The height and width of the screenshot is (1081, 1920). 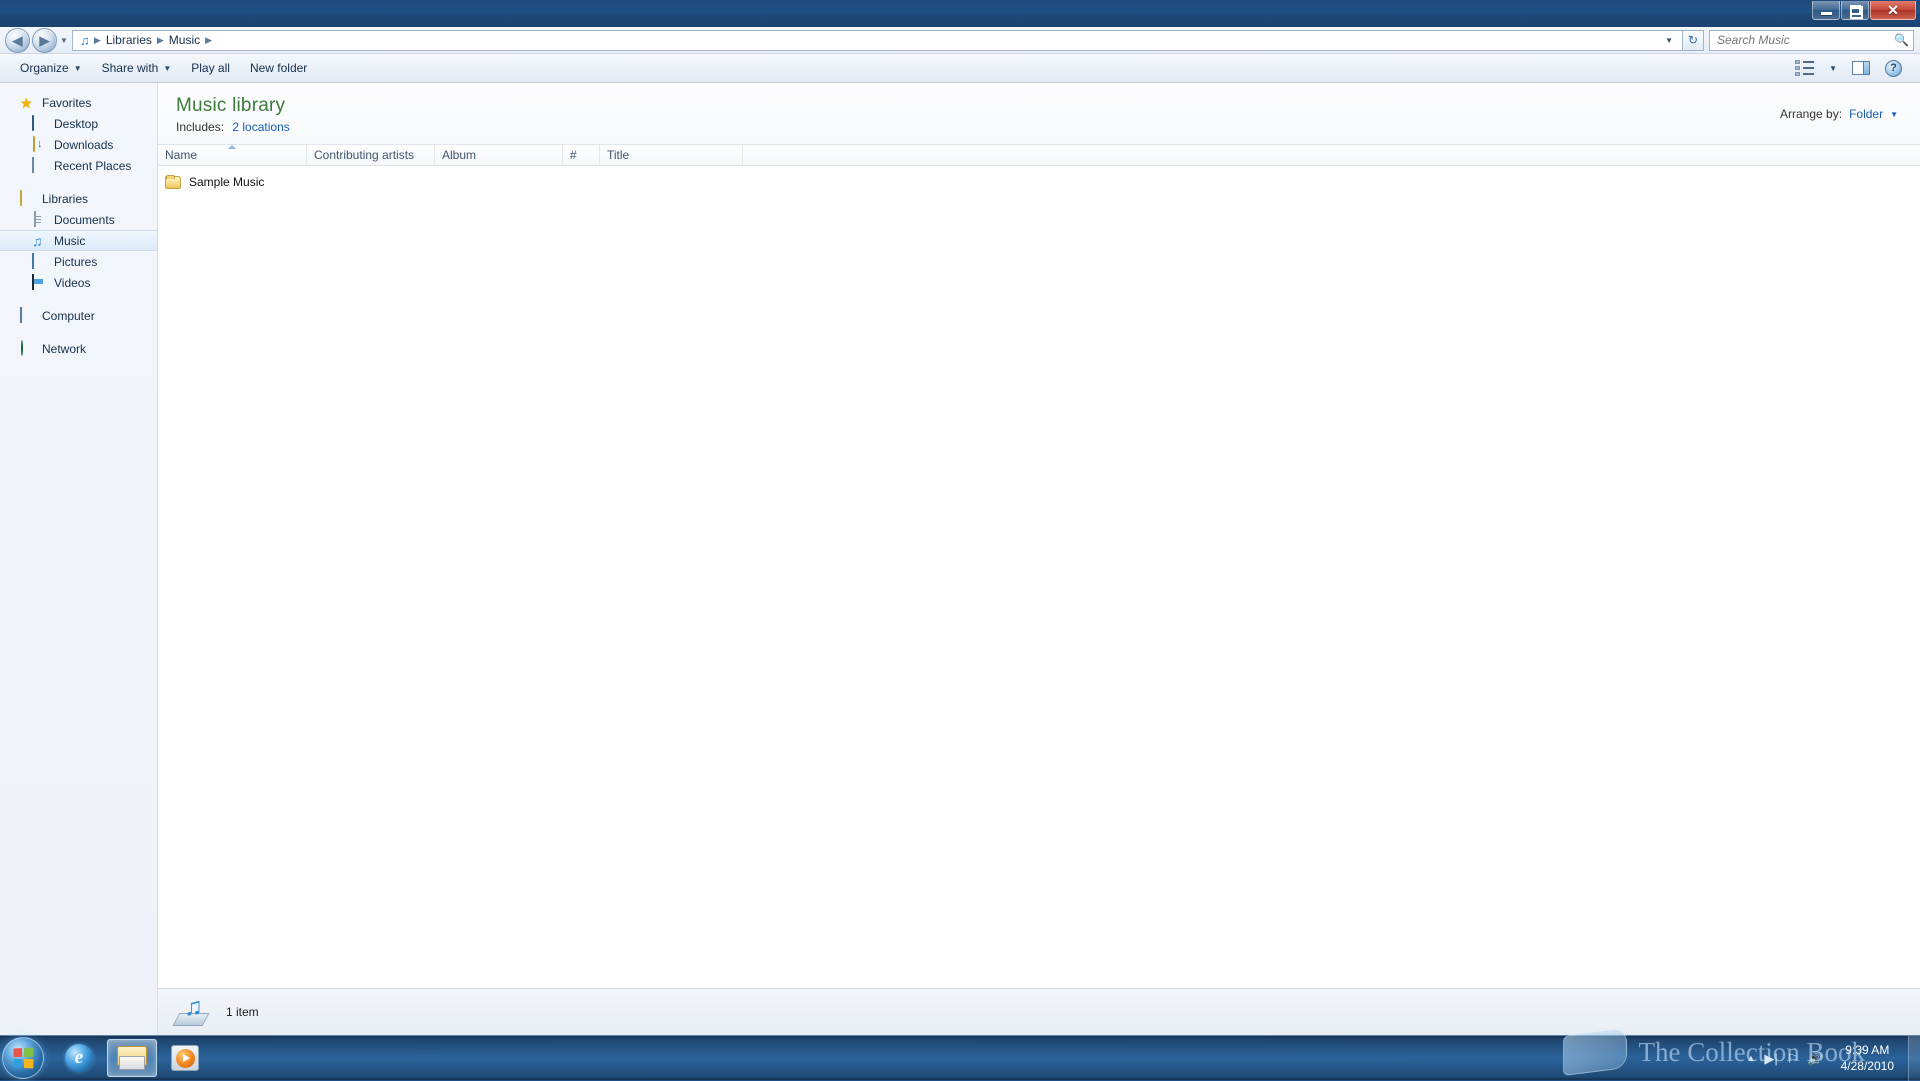 What do you see at coordinates (278, 68) in the screenshot?
I see `new-folder-button: New folder` at bounding box center [278, 68].